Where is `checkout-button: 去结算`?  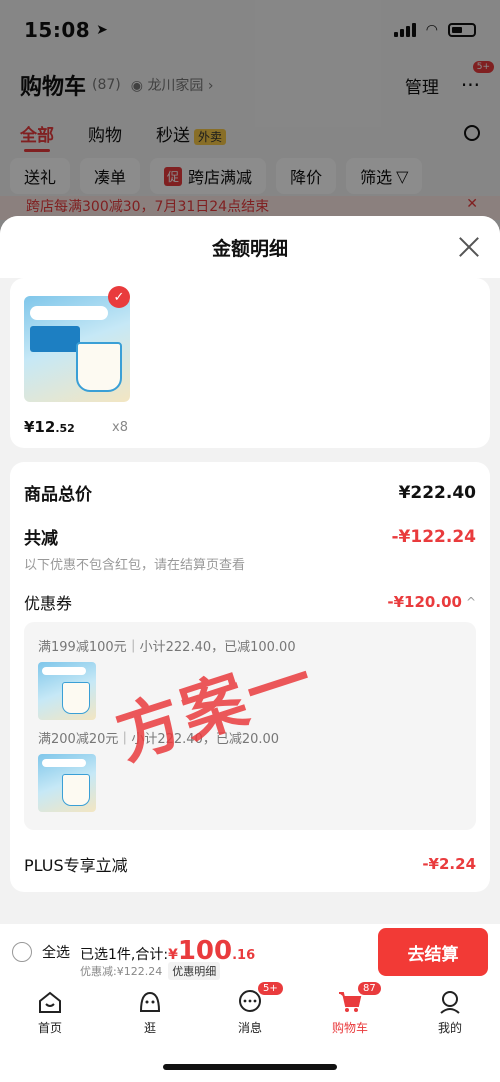 checkout-button: 去结算 is located at coordinates (433, 952).